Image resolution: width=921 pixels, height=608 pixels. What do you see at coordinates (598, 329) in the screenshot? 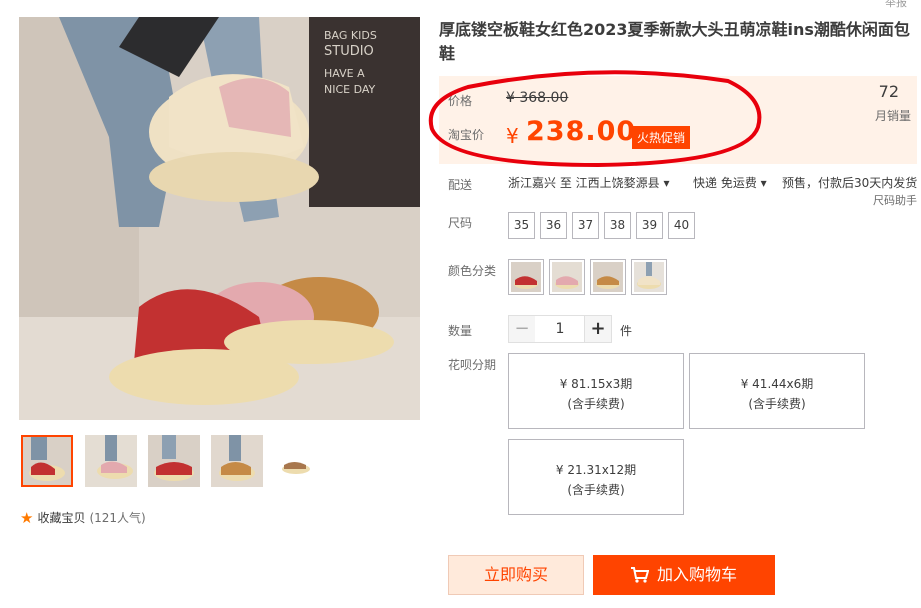
I see `quantity-increment-button: +` at bounding box center [598, 329].